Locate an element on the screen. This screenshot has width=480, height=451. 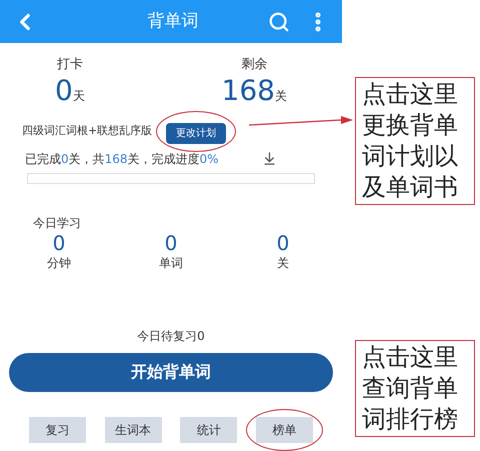
progress-text: 已完成0关，共168关，完成进度0% is located at coordinates (122, 159).